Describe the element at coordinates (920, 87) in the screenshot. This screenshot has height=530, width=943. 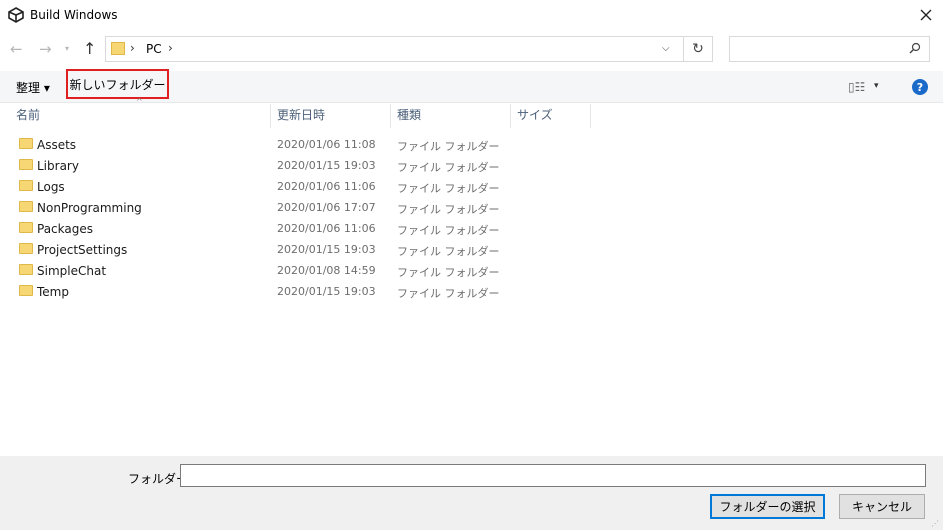
I see `help-icon: ?` at that location.